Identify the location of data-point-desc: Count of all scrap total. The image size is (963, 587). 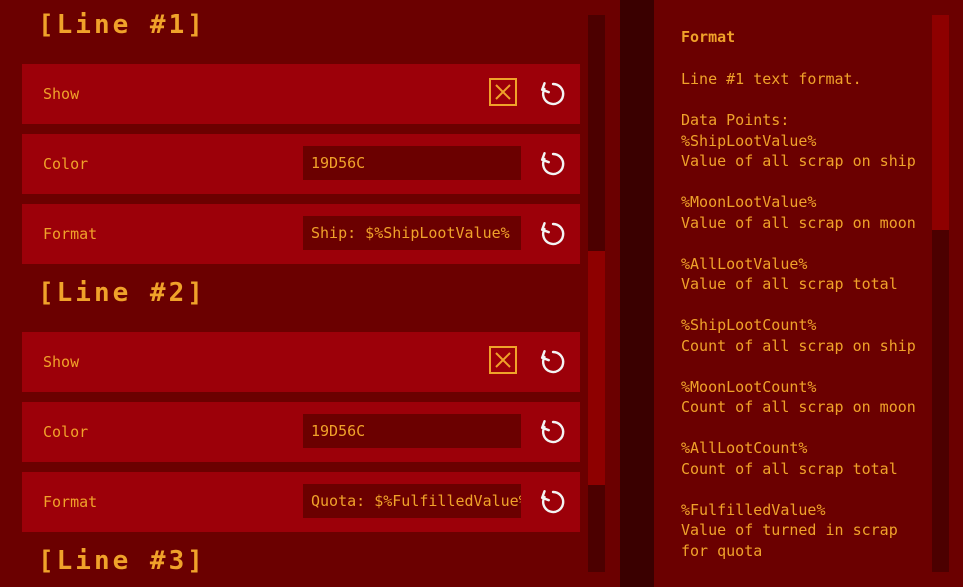
(789, 468).